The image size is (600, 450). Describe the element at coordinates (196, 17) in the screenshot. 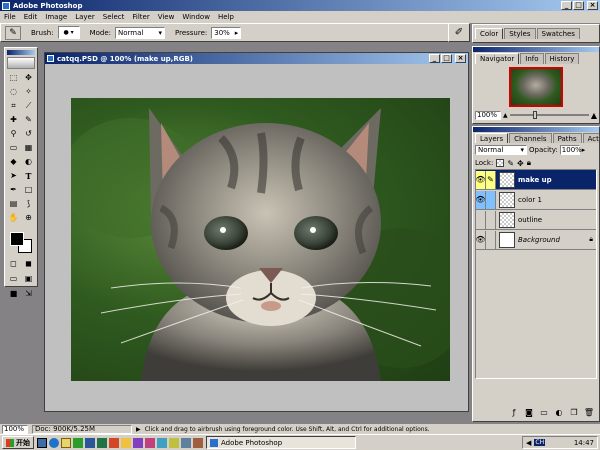

I see `menu-window: Window` at that location.